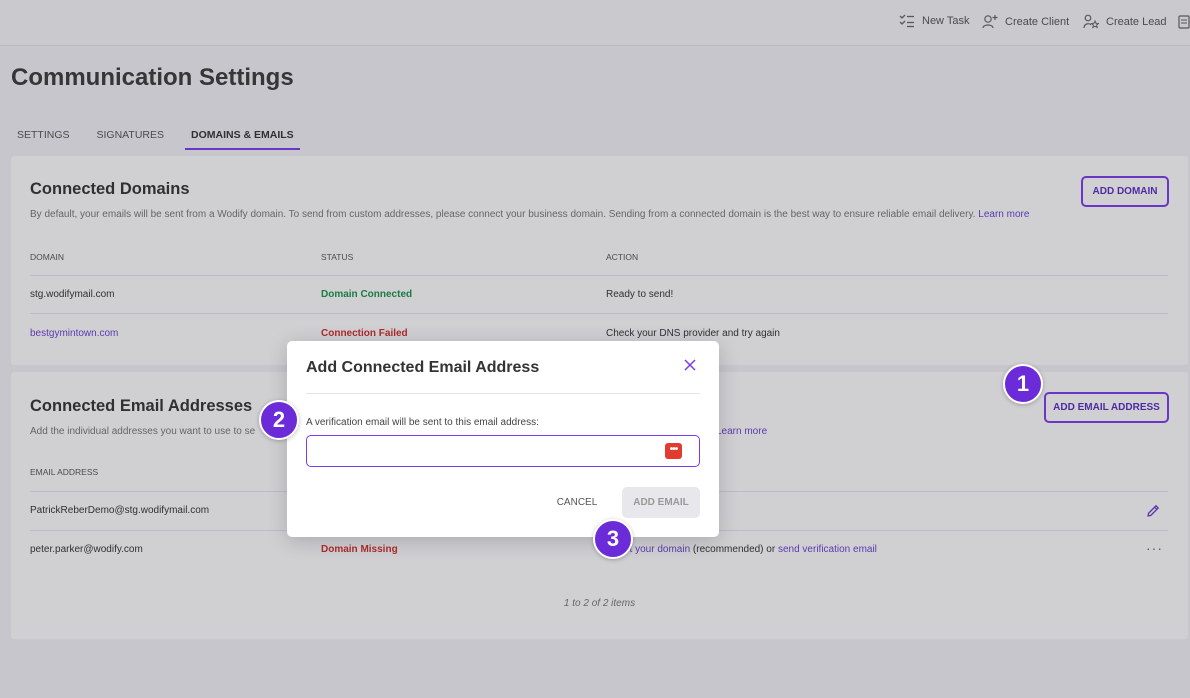 The width and height of the screenshot is (1190, 698). What do you see at coordinates (423, 367) in the screenshot?
I see `modal-title: Add Connected Email Address` at bounding box center [423, 367].